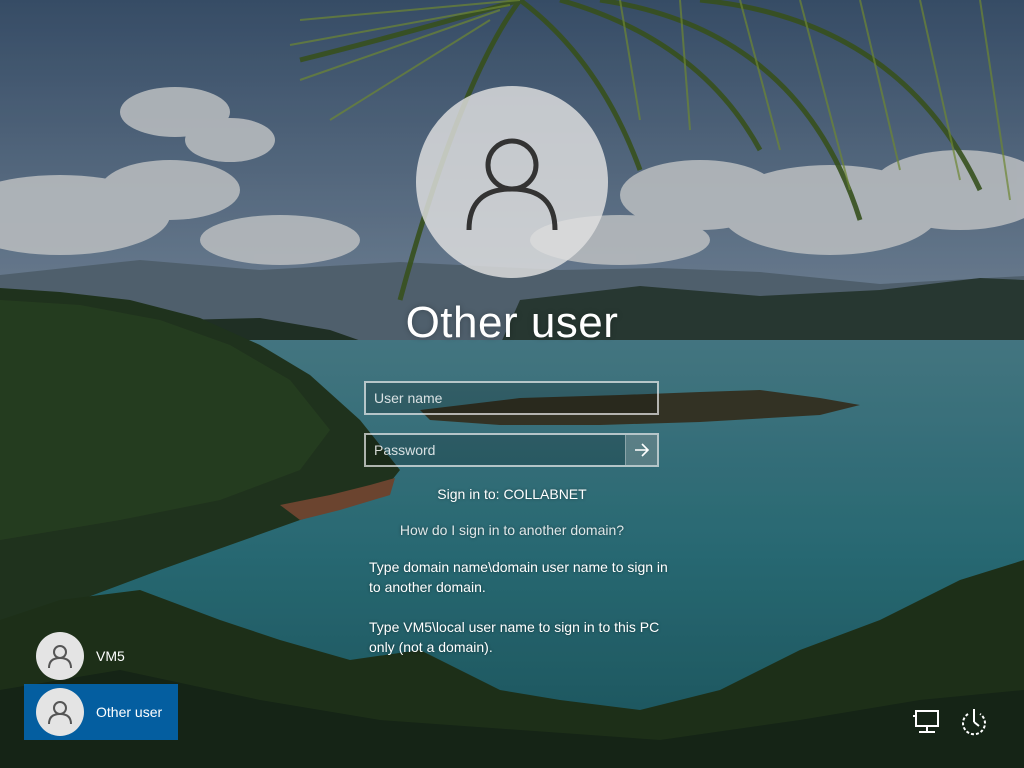 The image size is (1024, 768). What do you see at coordinates (110, 656) in the screenshot?
I see `user-tile-label: VM5` at bounding box center [110, 656].